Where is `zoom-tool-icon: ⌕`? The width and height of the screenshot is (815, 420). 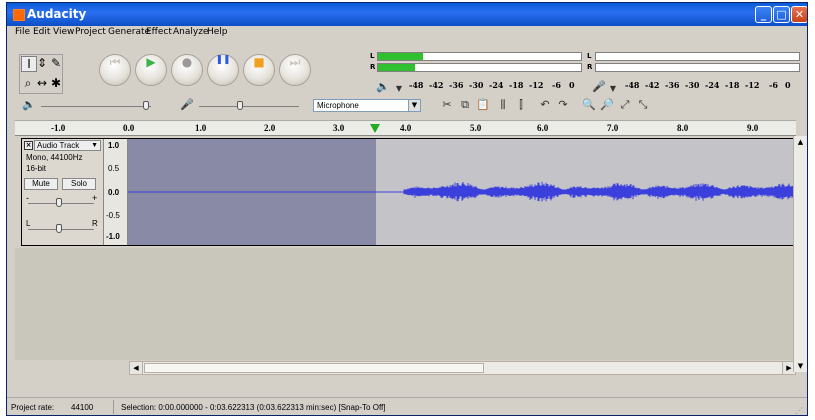
zoom-tool-icon: ⌕ is located at coordinates (28, 83).